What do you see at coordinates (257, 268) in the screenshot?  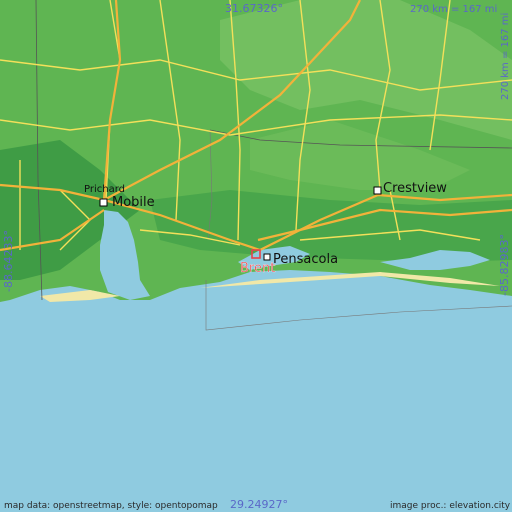 I see `brent-label: Brent` at bounding box center [257, 268].